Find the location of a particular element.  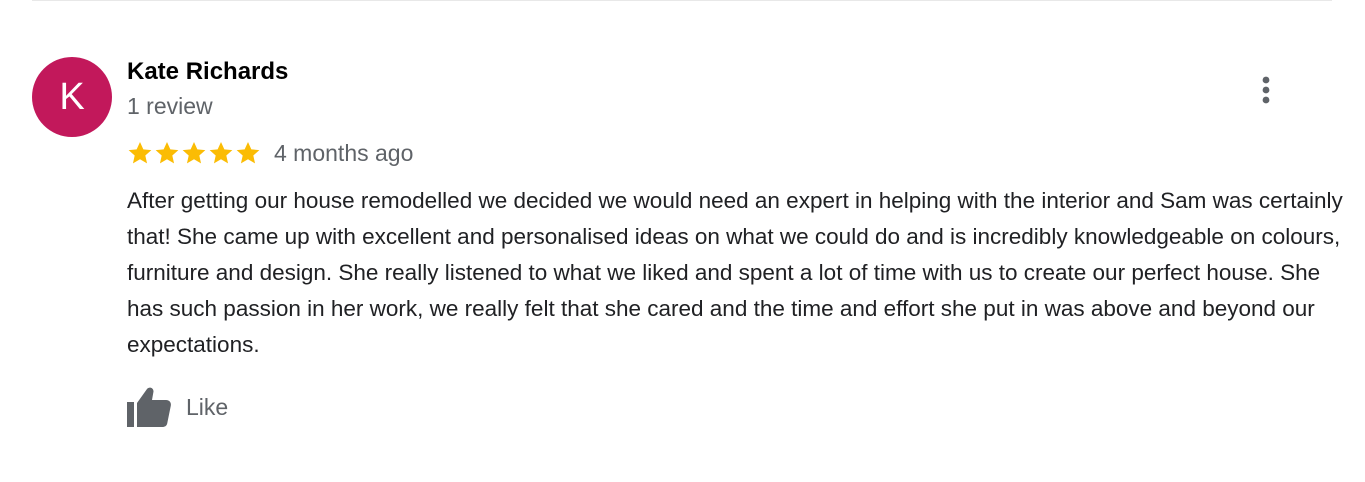

avatar-letter: K is located at coordinates (72, 97).